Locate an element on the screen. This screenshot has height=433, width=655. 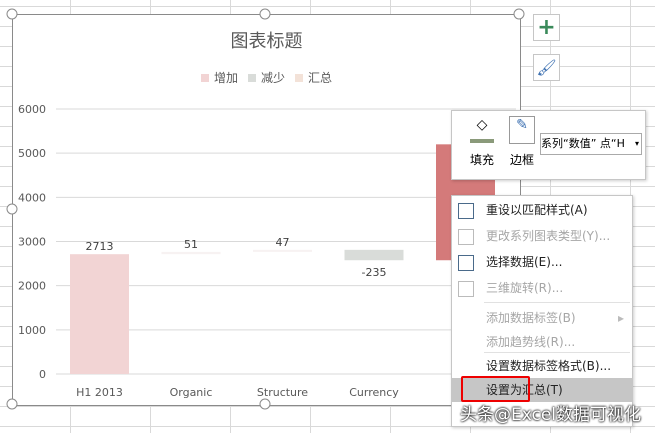
brush-icon: 🖌 is located at coordinates (546, 67).